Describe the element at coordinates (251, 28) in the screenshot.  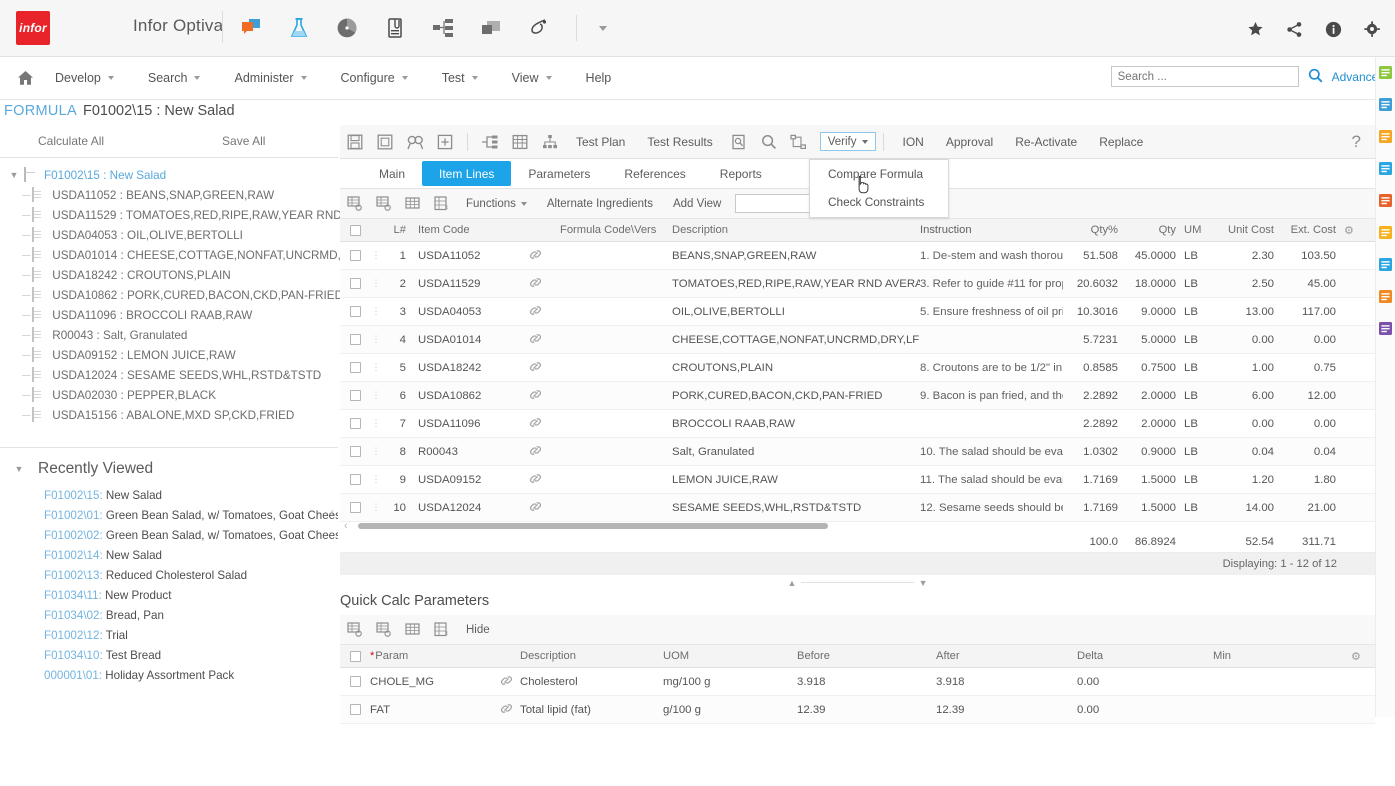
I see `messages-icon` at that location.